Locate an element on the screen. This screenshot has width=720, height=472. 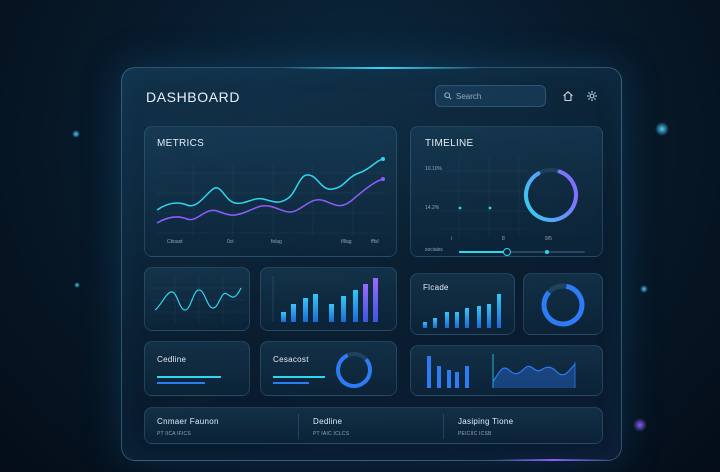
timeline-row-label: 10.10% is located at coordinates (433, 169).